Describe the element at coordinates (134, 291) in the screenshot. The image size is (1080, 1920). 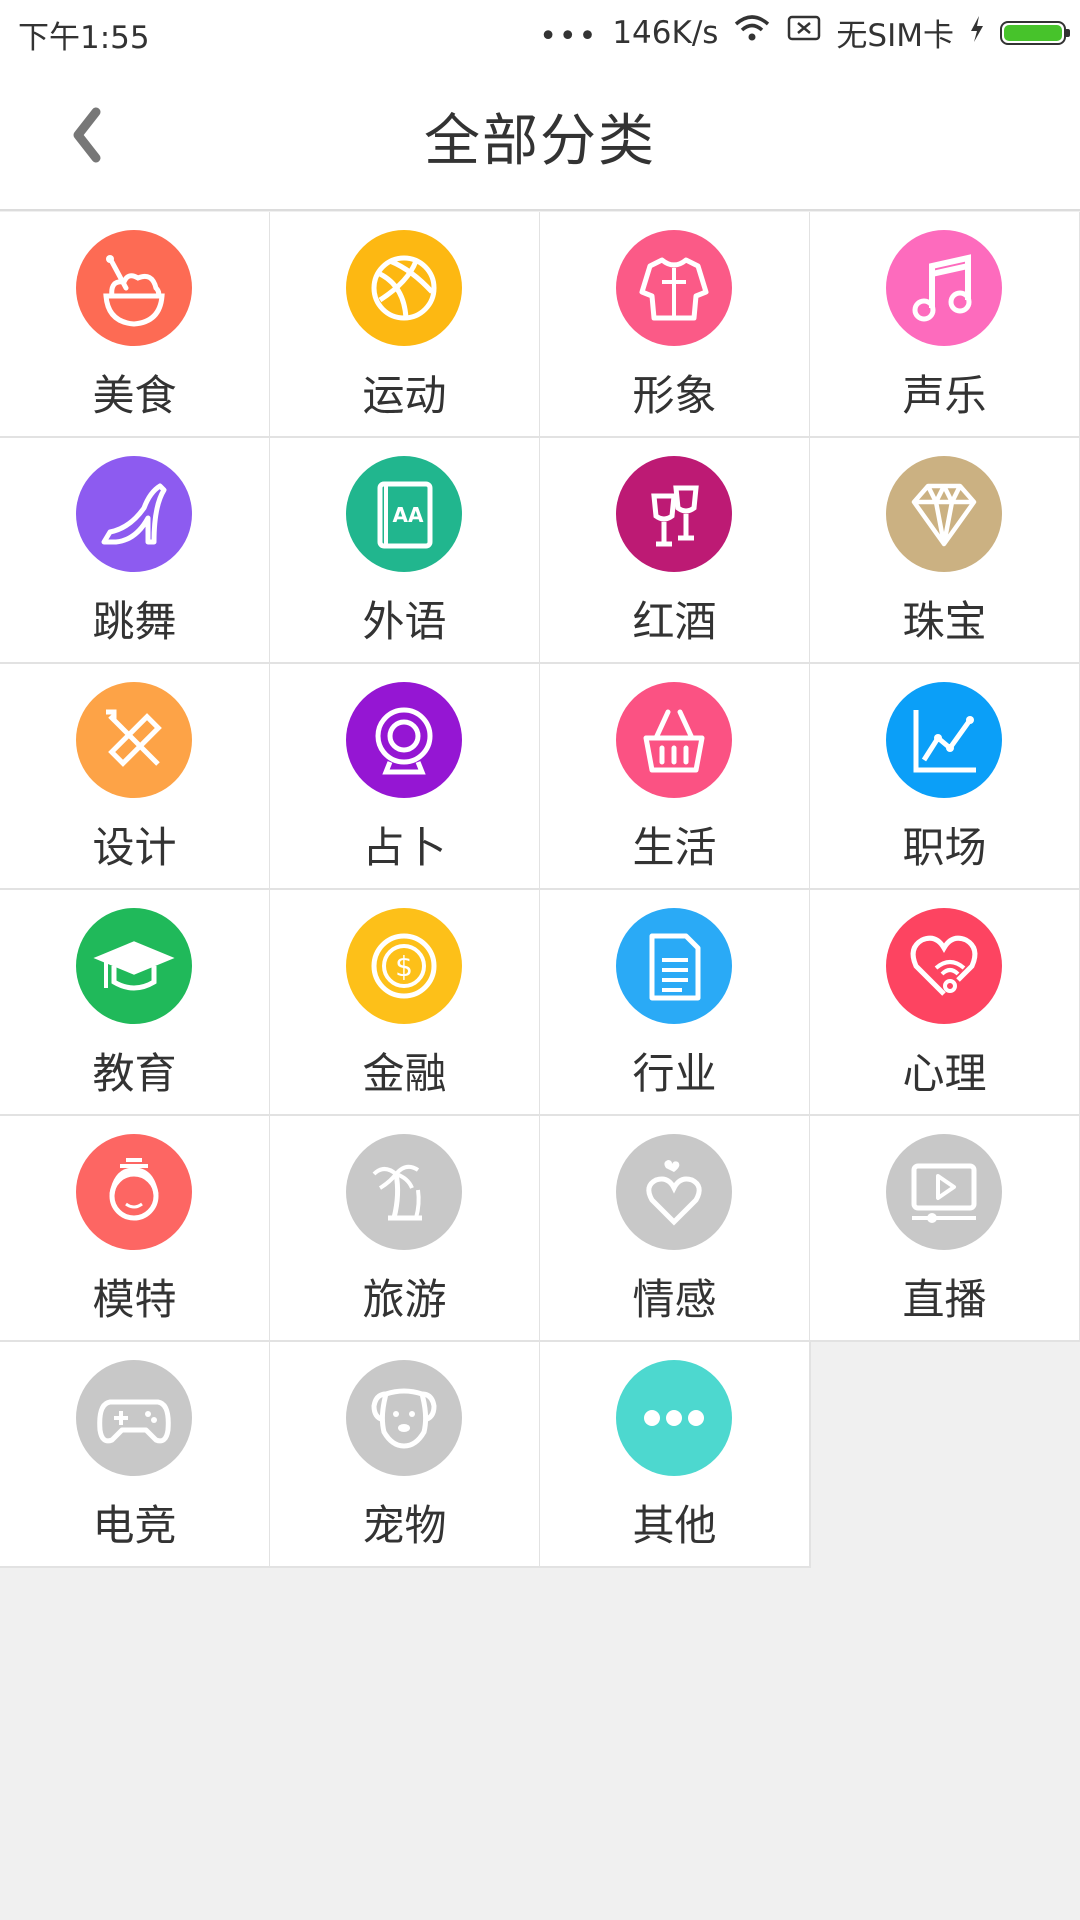
I see `food-bowl-icon` at that location.